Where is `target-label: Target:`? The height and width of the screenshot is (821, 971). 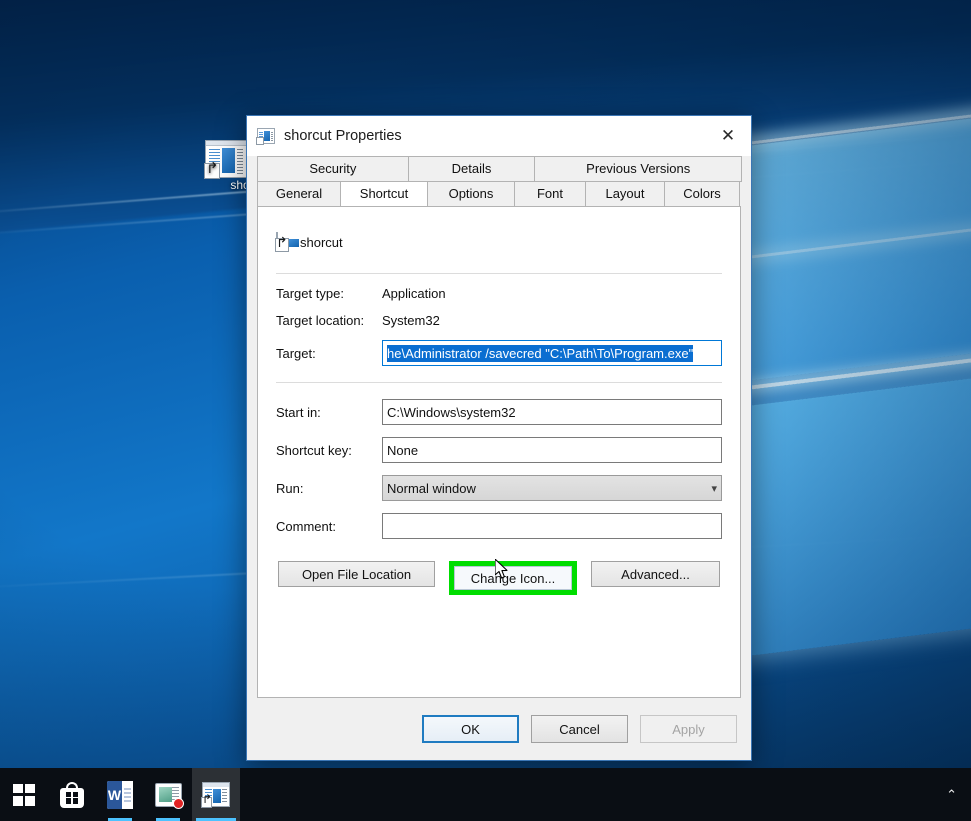
target-label: Target: is located at coordinates (296, 353).